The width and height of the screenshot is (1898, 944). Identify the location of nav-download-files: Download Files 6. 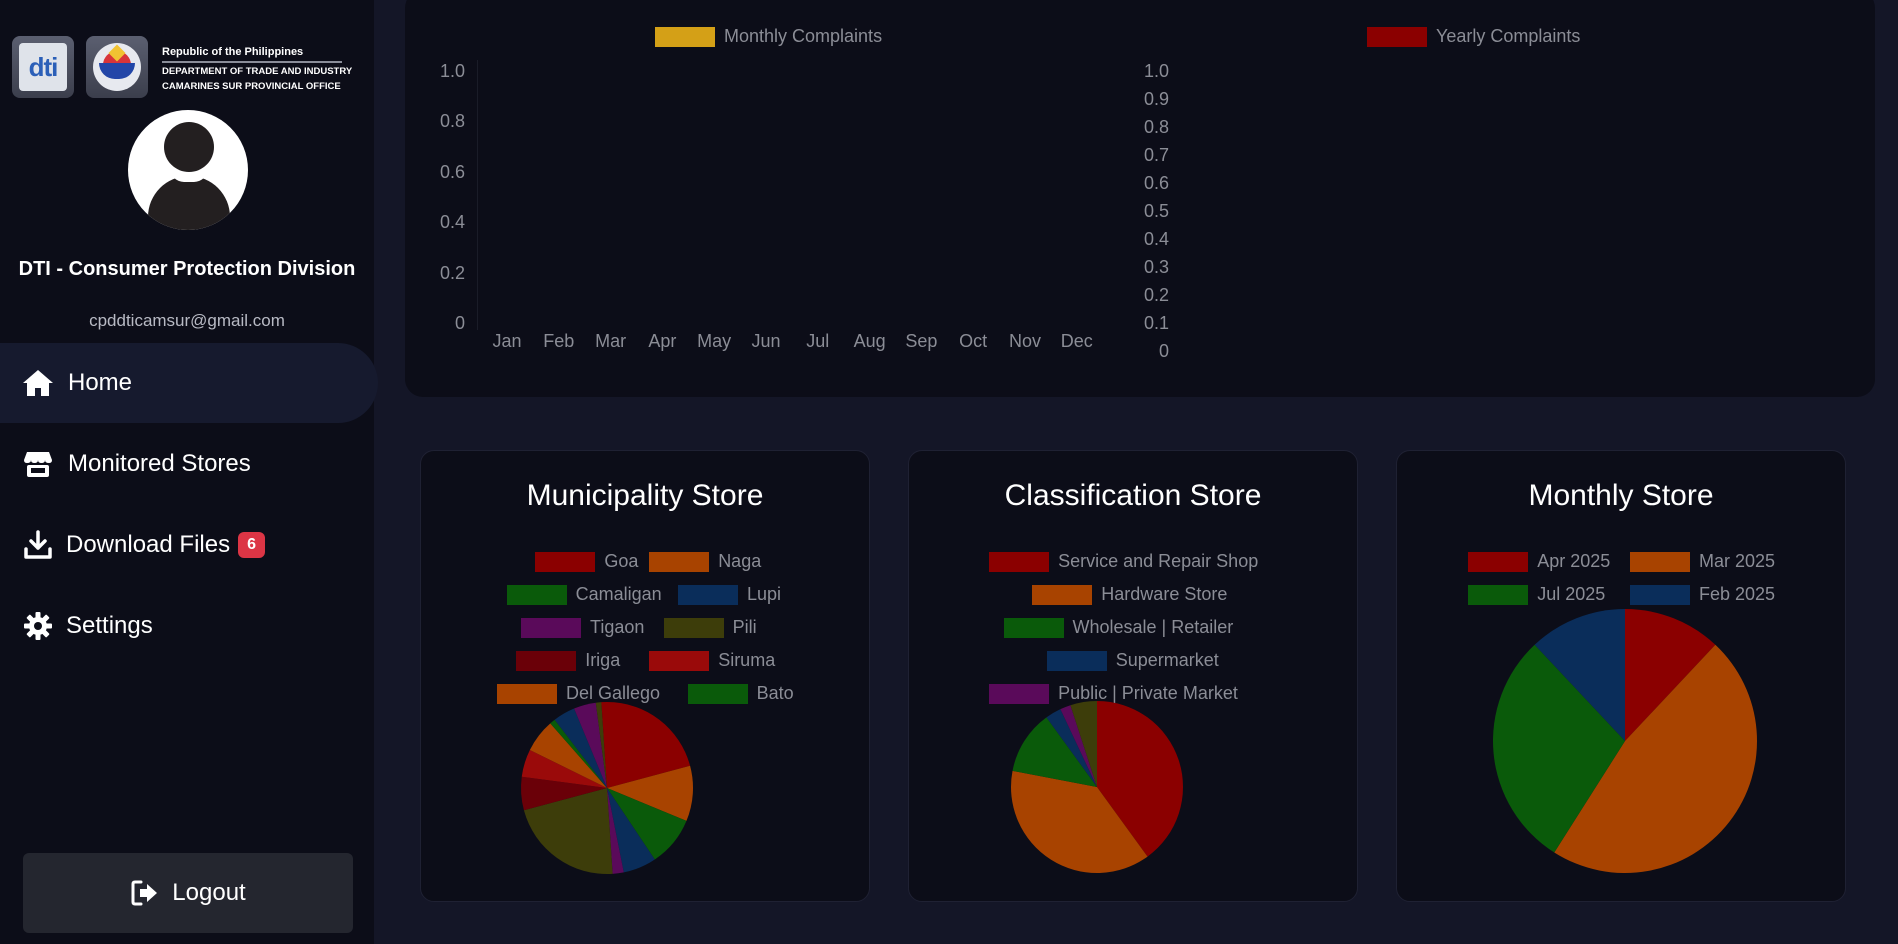
(187, 545).